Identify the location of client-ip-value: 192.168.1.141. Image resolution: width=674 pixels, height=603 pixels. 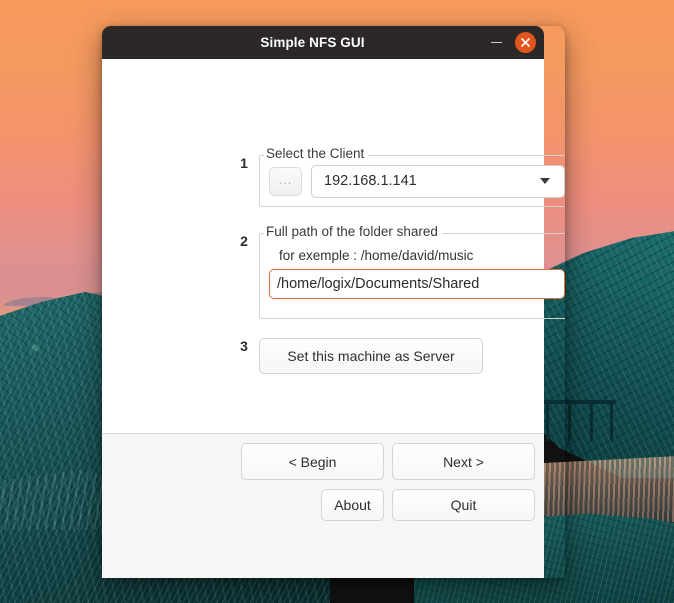
(370, 181).